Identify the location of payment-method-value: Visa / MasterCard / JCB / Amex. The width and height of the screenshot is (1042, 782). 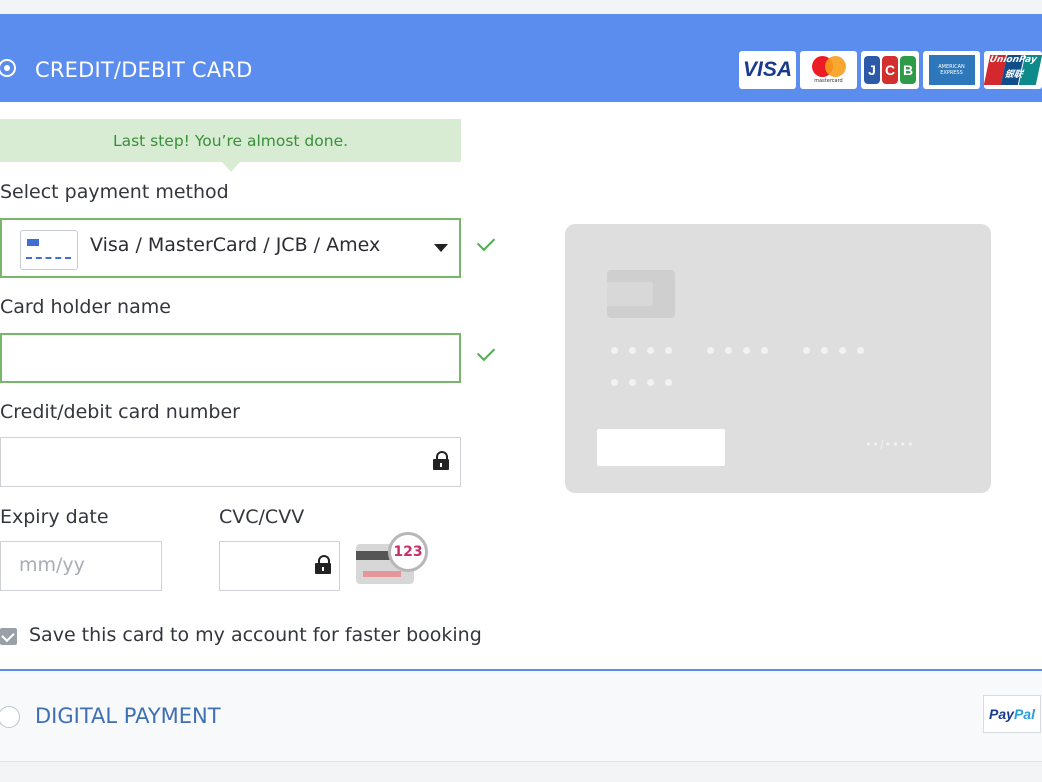
(235, 245).